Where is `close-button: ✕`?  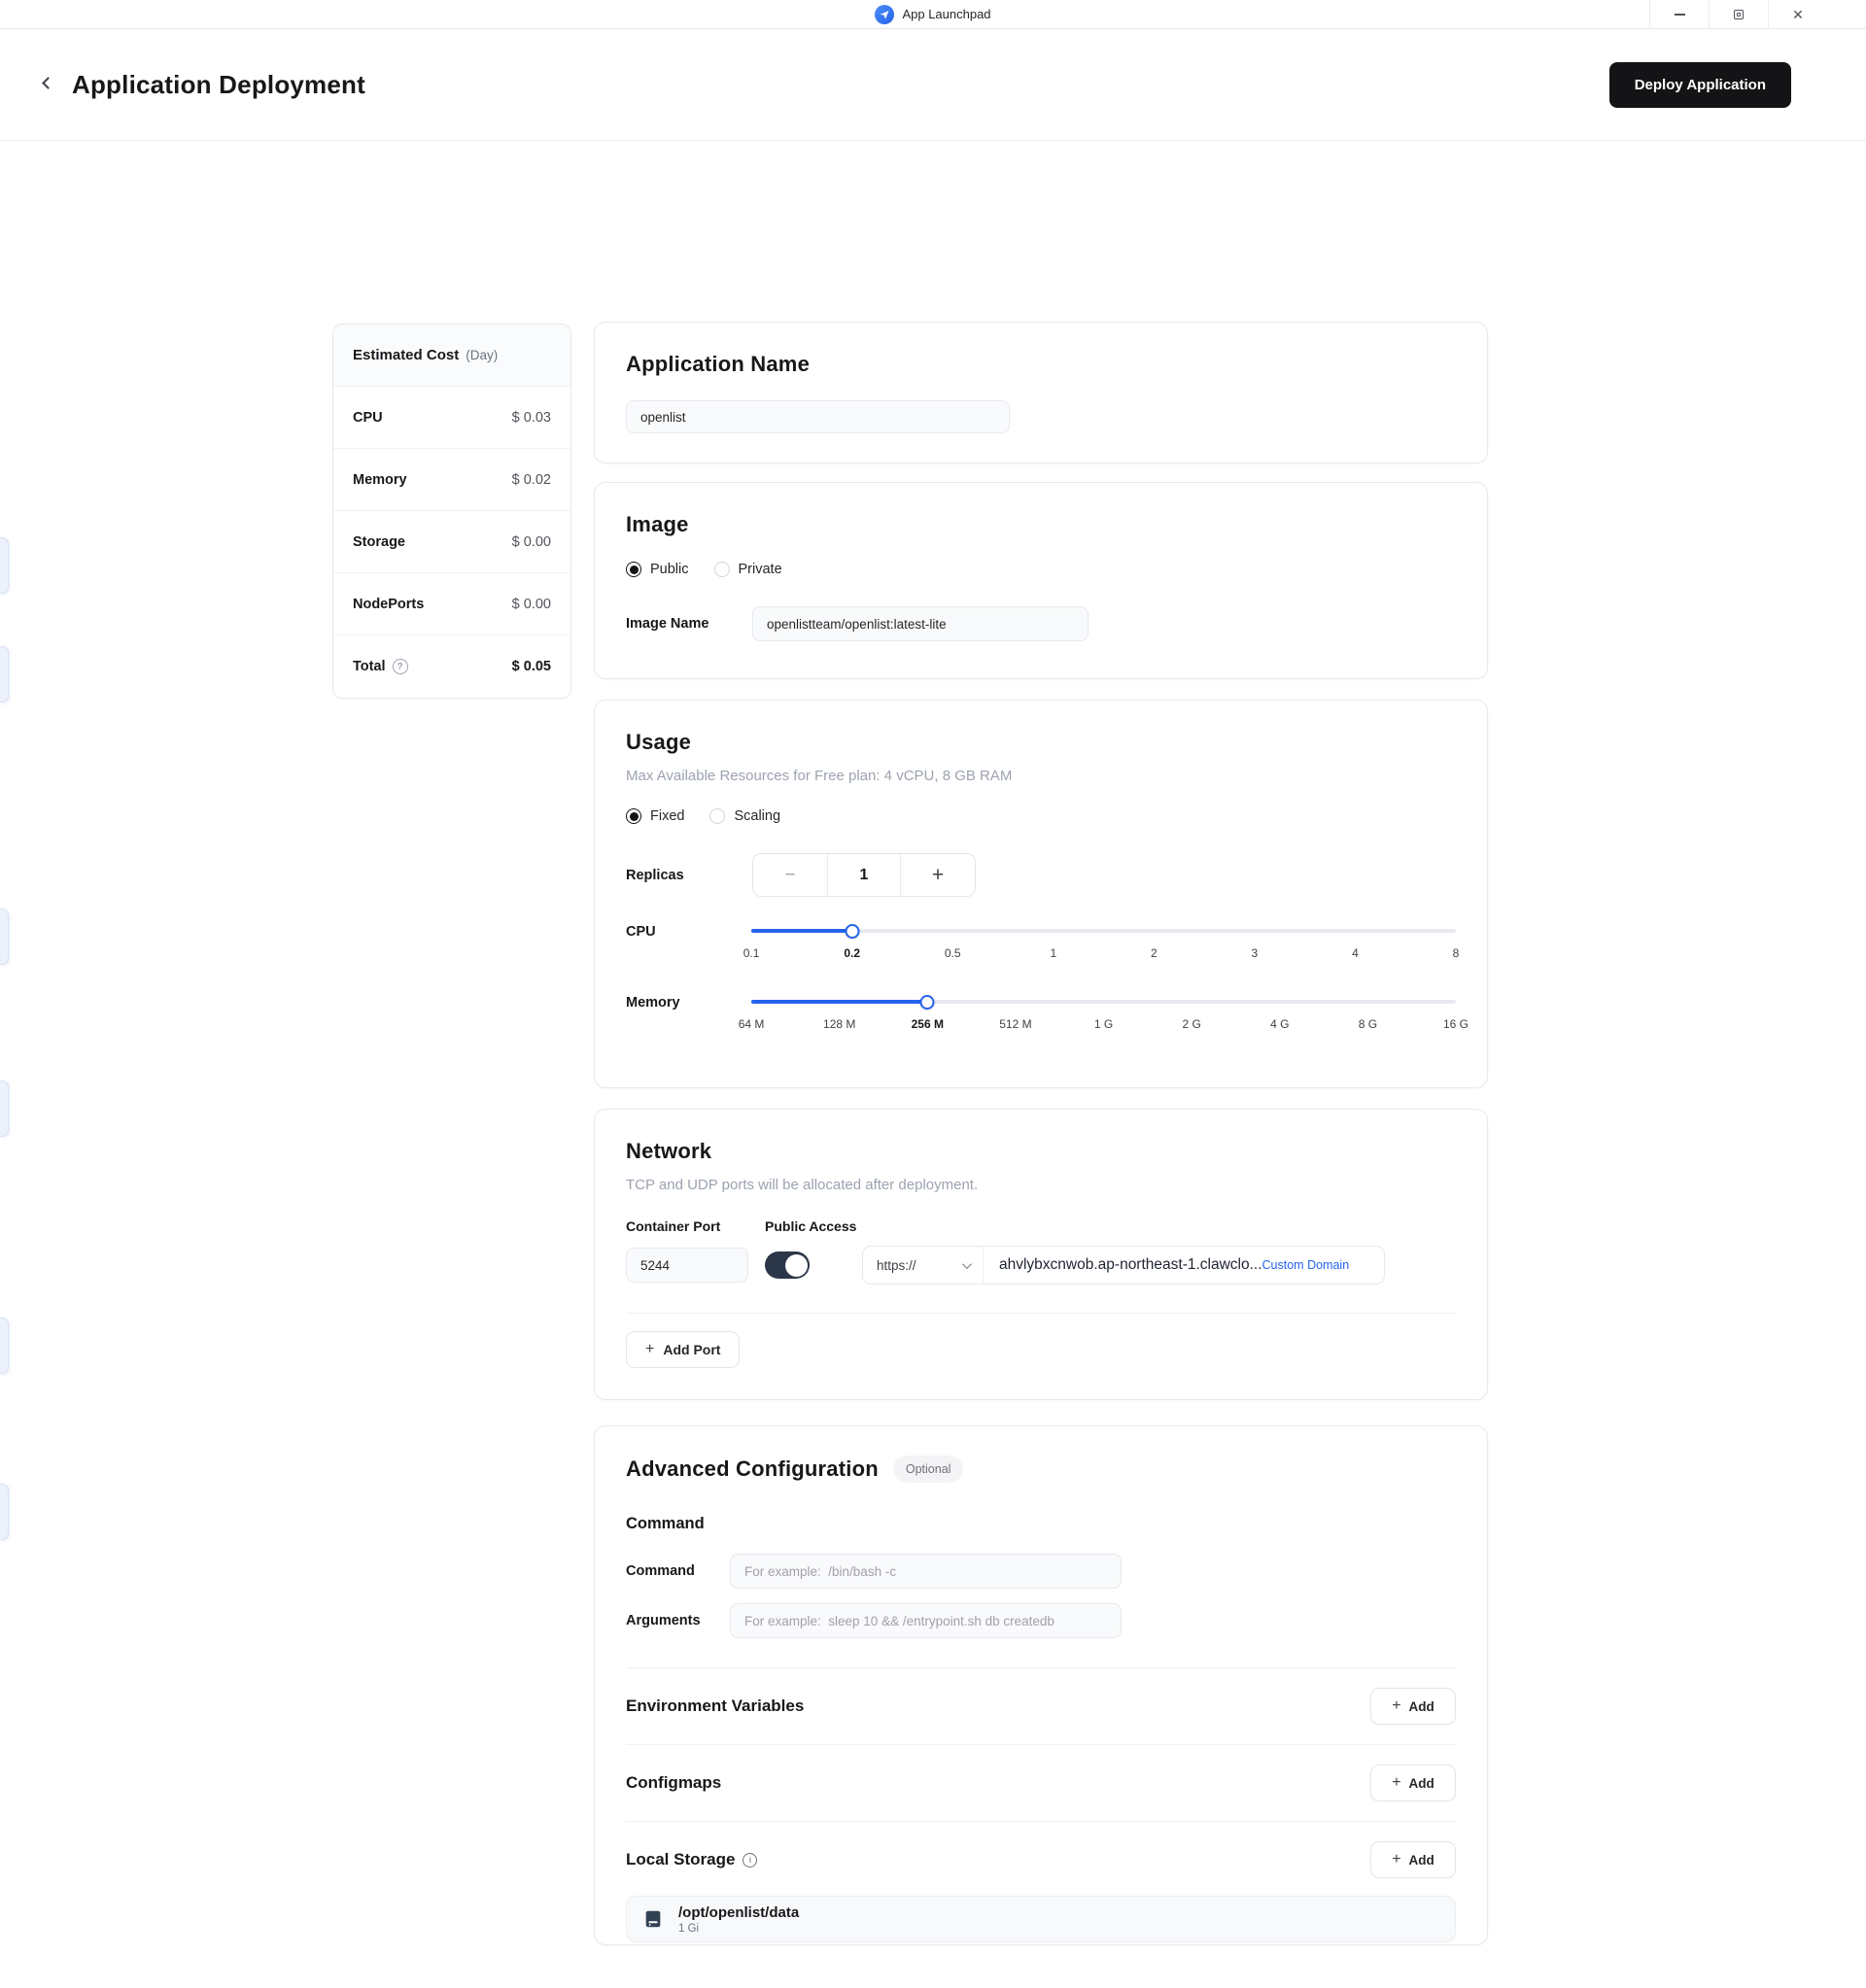
close-button: ✕ is located at coordinates (1797, 15).